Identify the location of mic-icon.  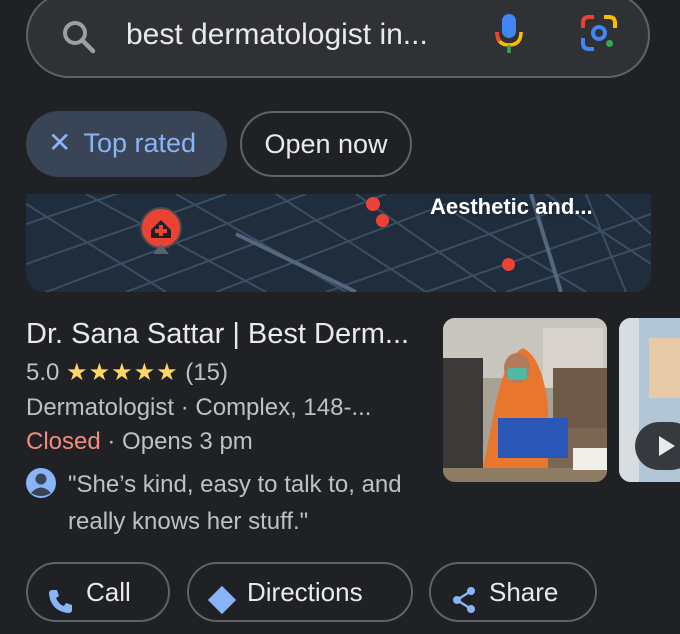
(509, 35).